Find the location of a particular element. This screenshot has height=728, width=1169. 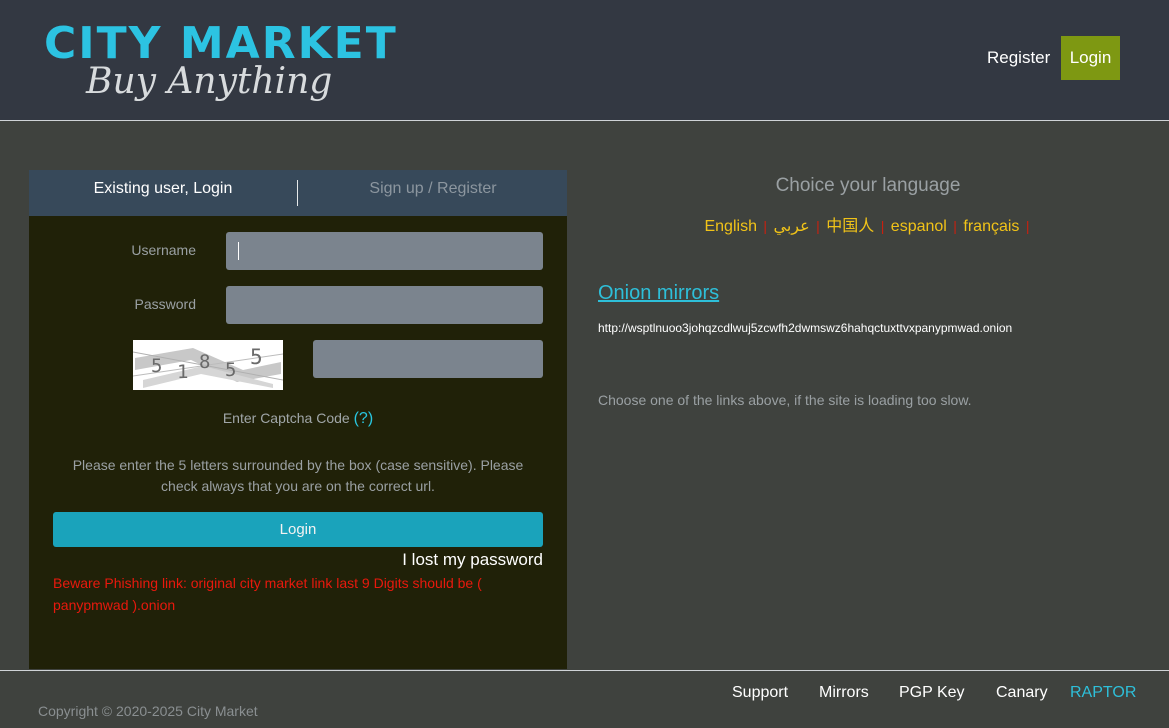

login-tabs: Existing user, Login Sign up / Register is located at coordinates (298, 193).